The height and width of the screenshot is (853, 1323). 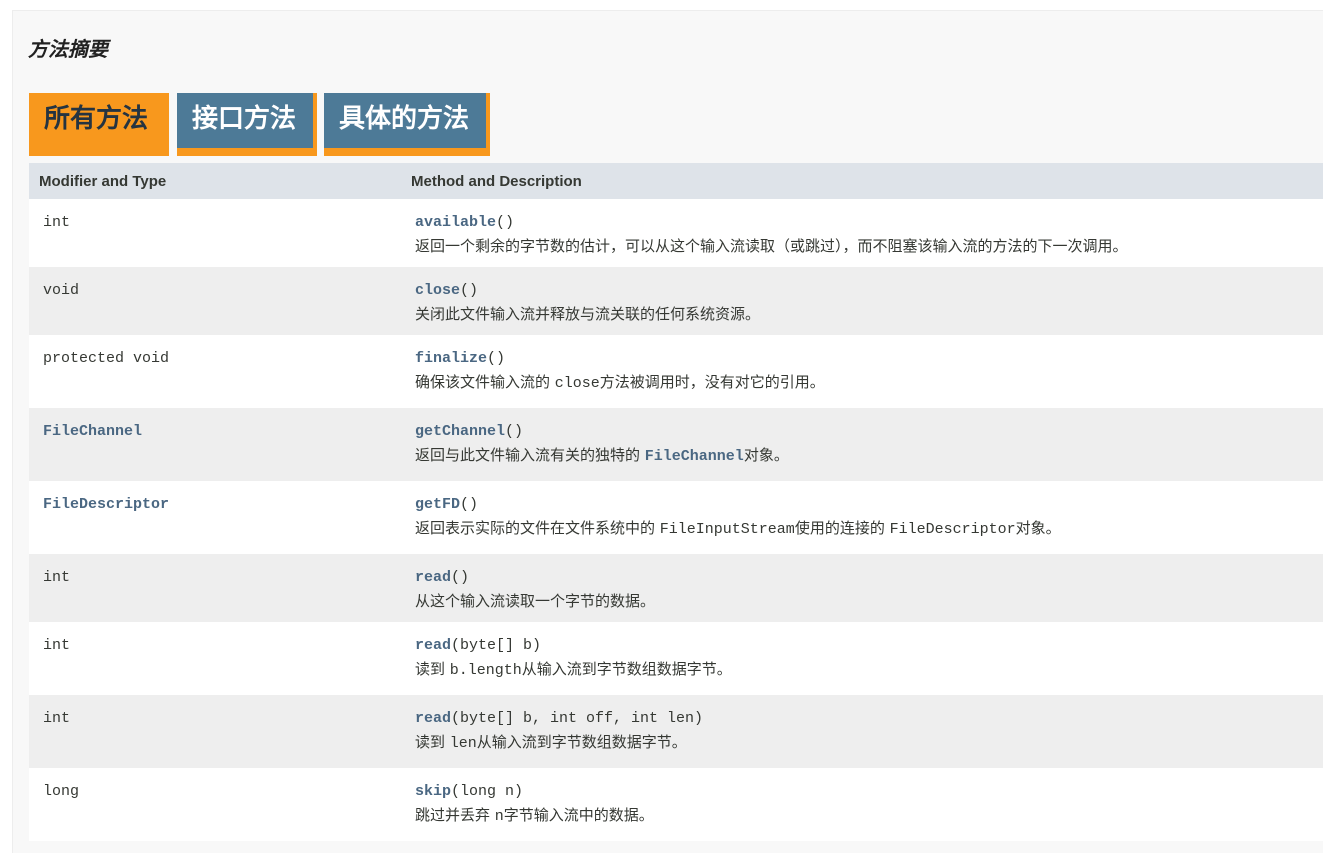 I want to click on tab-label: 接口方法, so click(x=244, y=119).